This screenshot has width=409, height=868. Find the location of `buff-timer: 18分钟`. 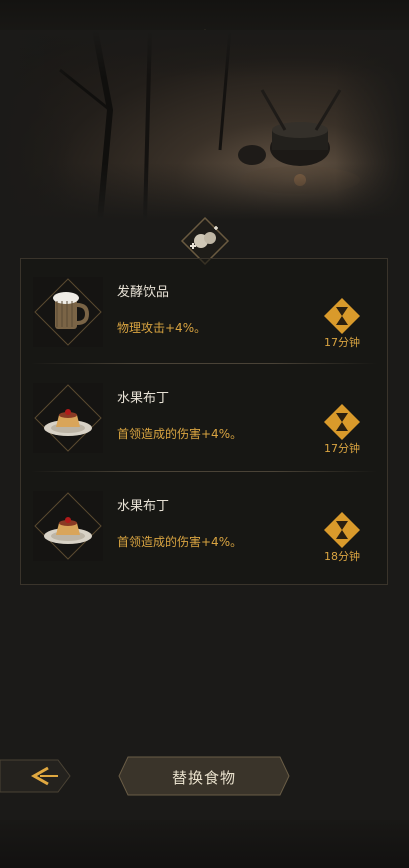

buff-timer: 18分钟 is located at coordinates (342, 541).